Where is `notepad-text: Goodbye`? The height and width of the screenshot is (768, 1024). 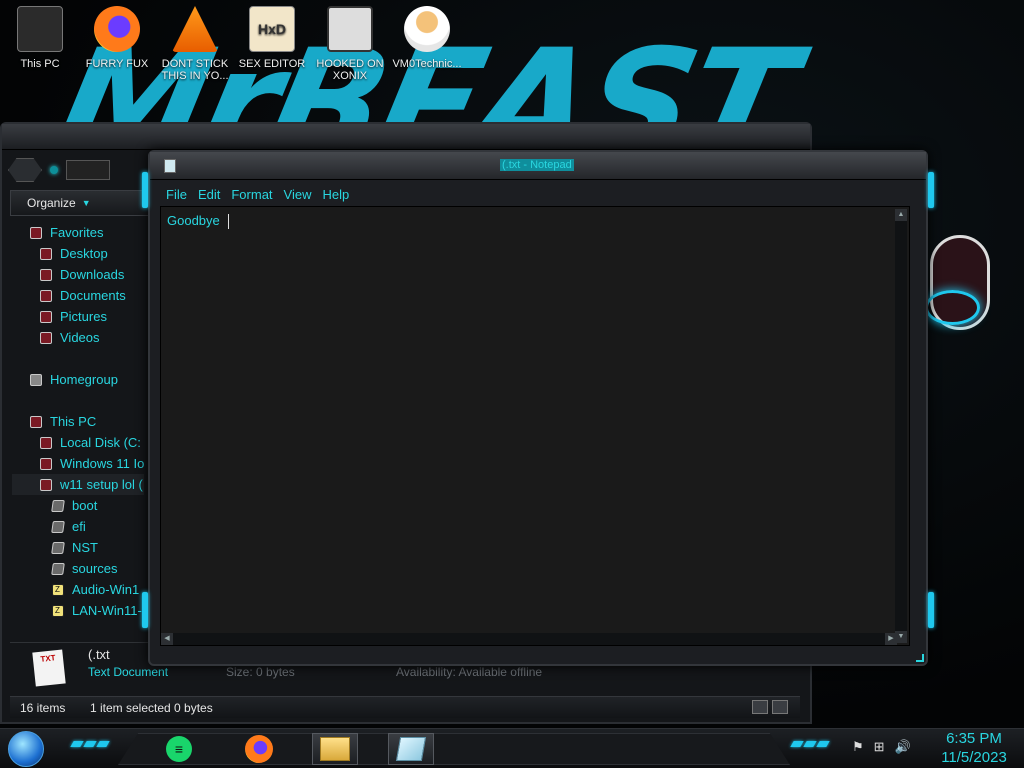 notepad-text: Goodbye is located at coordinates (193, 220).